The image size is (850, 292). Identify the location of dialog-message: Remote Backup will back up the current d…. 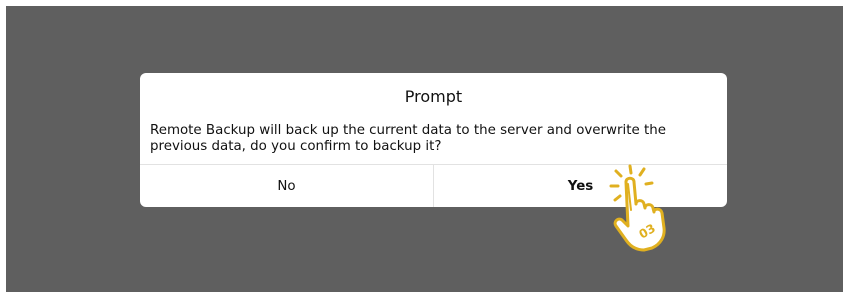
(408, 138).